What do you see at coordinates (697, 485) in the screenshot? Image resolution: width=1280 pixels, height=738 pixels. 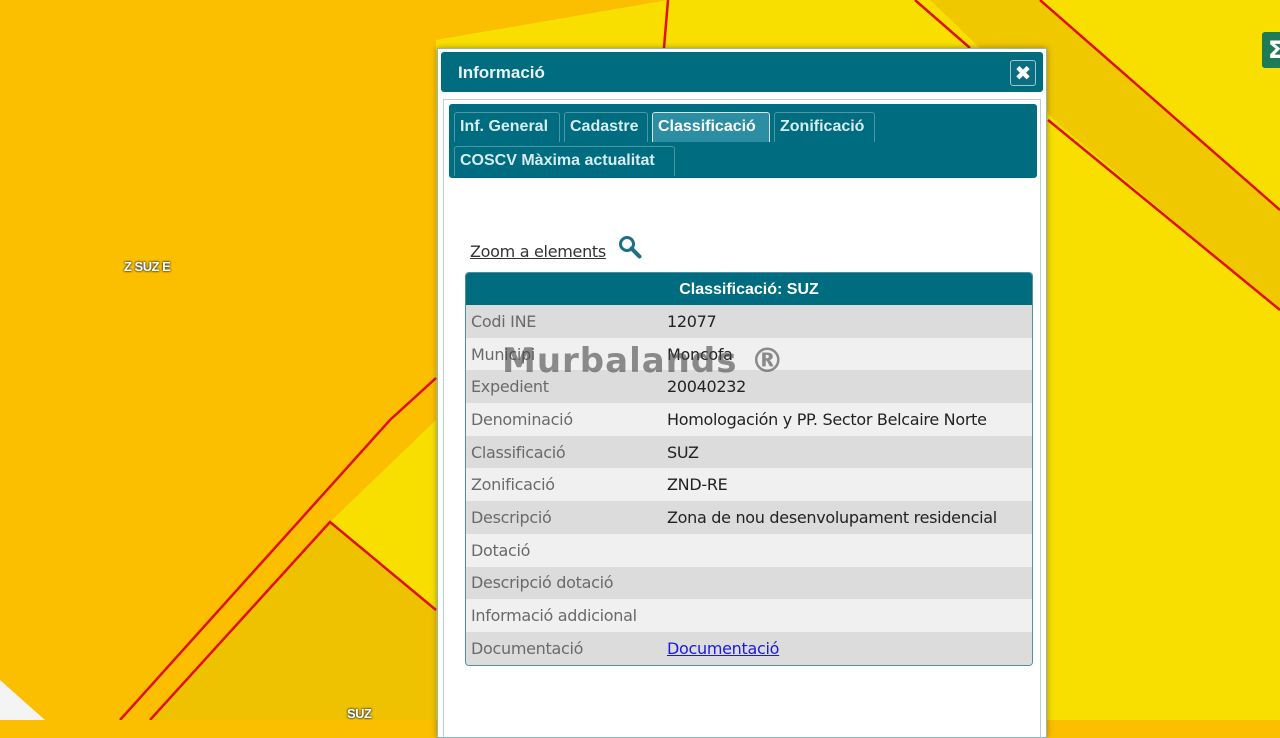 I see `row-value: ZND-RE` at bounding box center [697, 485].